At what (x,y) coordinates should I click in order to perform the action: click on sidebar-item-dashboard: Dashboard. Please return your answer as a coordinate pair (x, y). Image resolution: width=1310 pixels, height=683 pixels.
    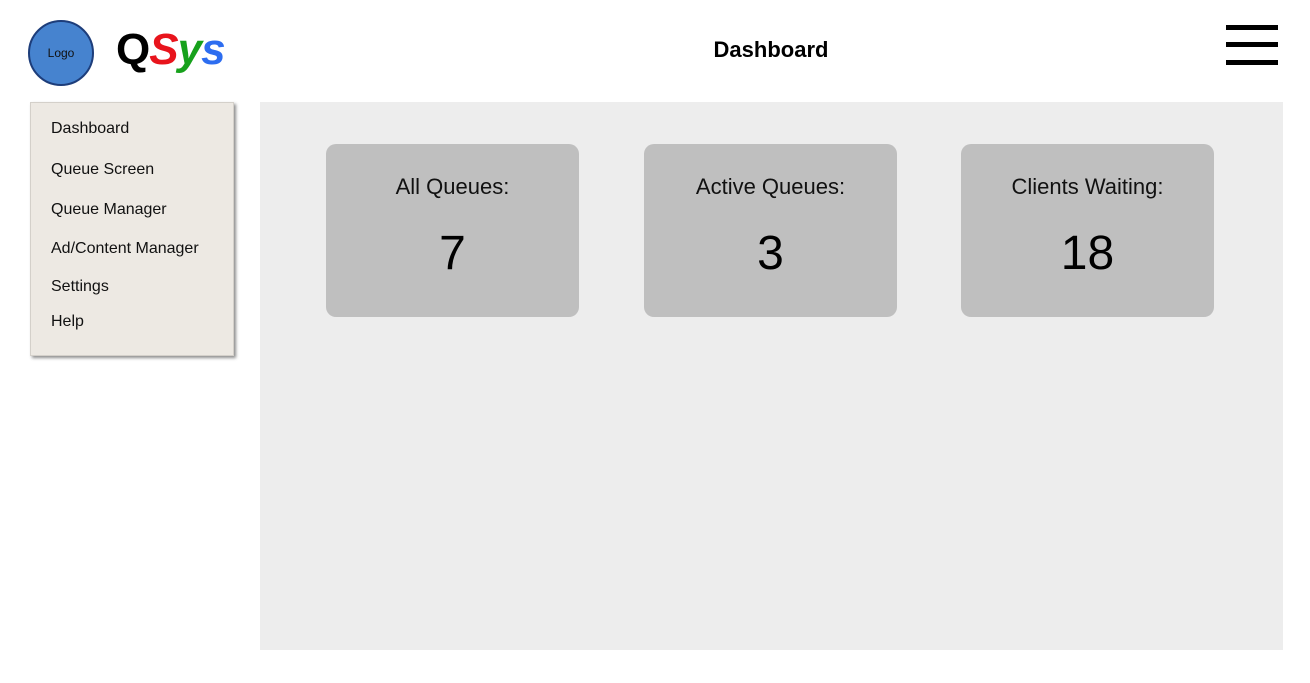
    Looking at the image, I should click on (90, 129).